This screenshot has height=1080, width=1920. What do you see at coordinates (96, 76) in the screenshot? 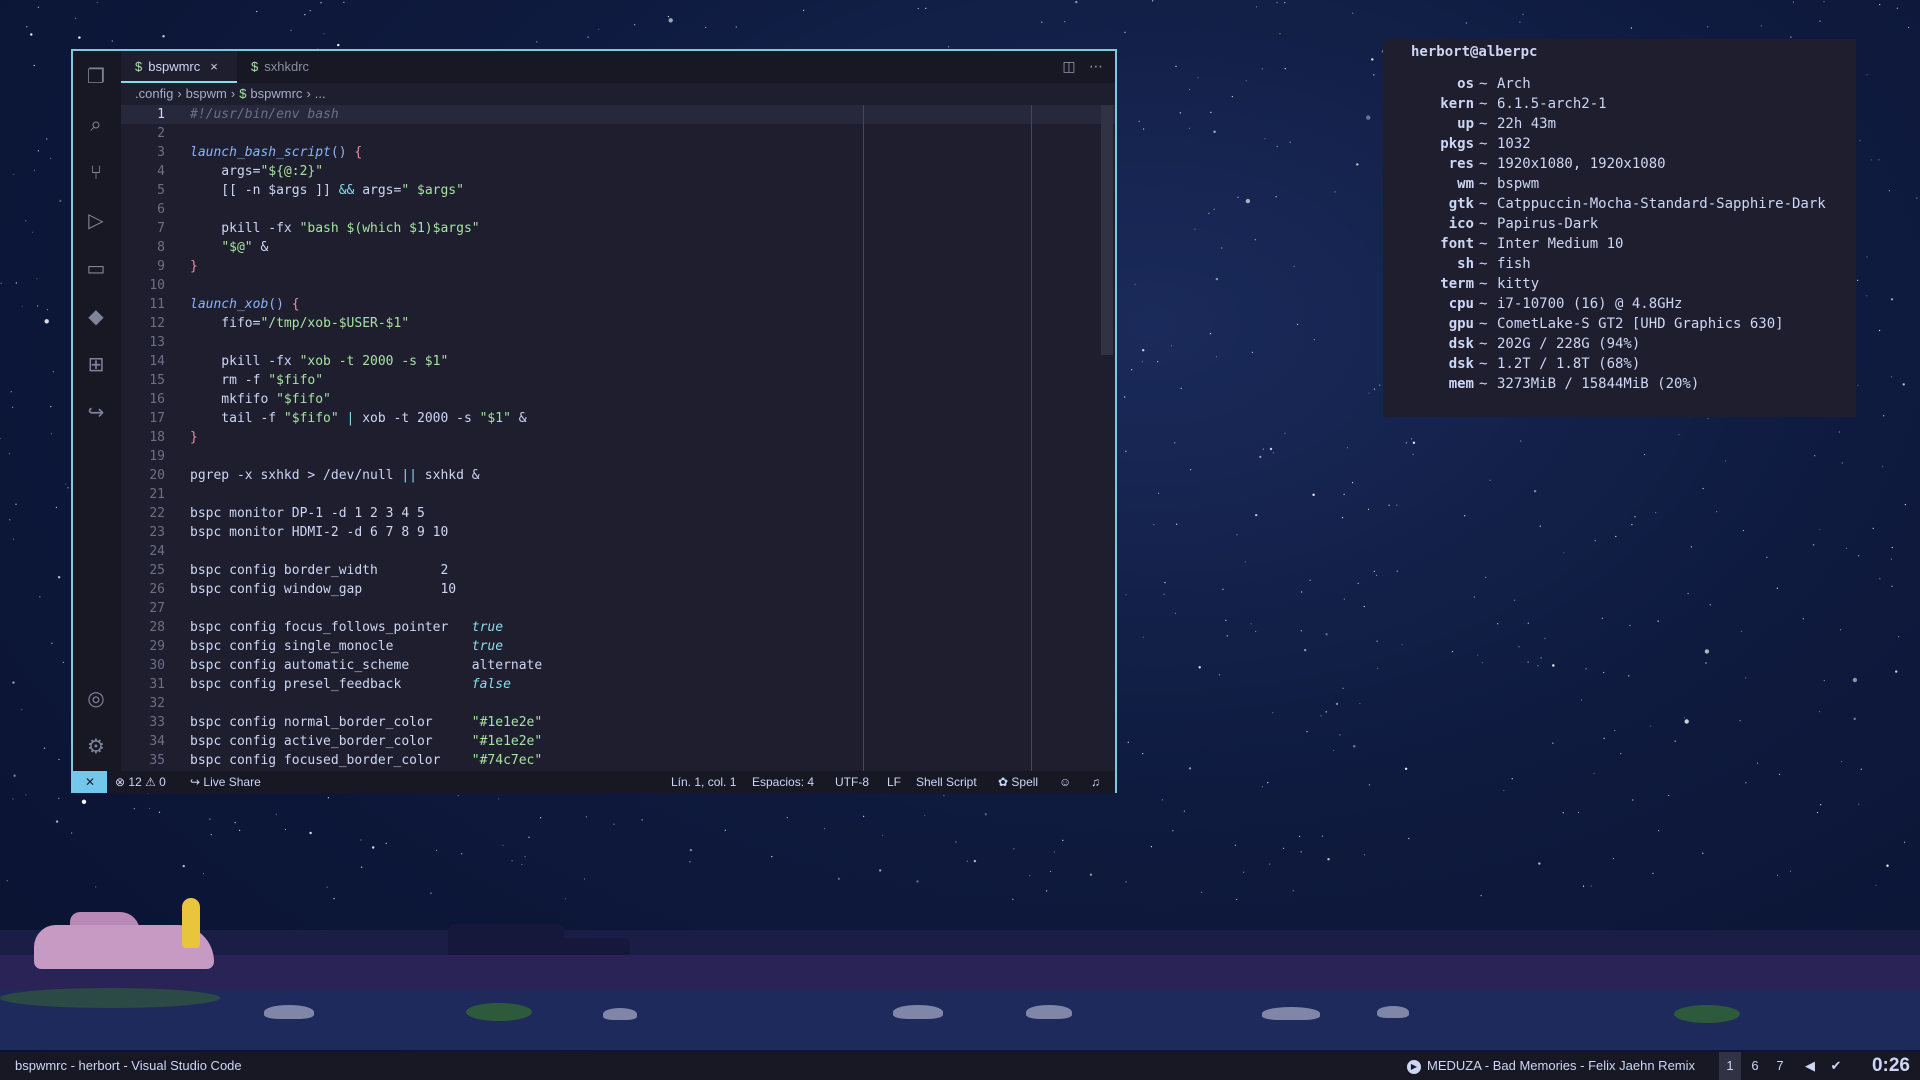
I see `files-icon: ❐` at bounding box center [96, 76].